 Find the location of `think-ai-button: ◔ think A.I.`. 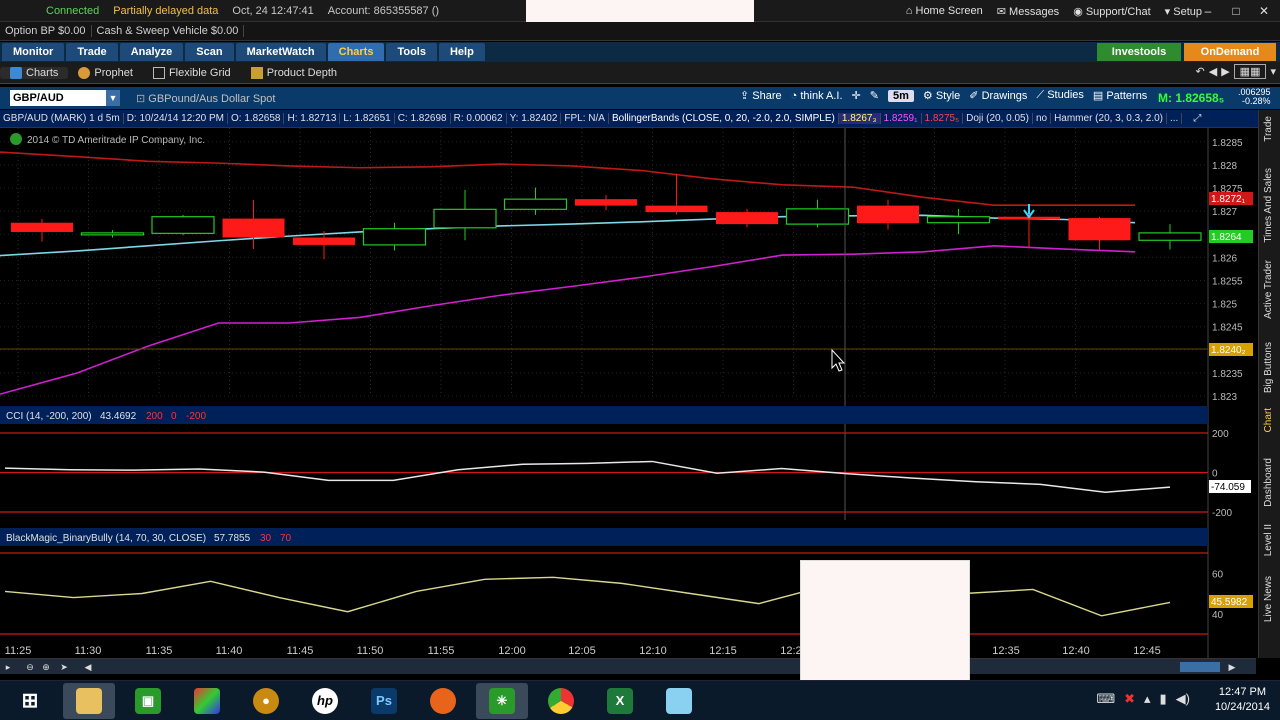

think-ai-button: ◔ think A.I. is located at coordinates (817, 96).